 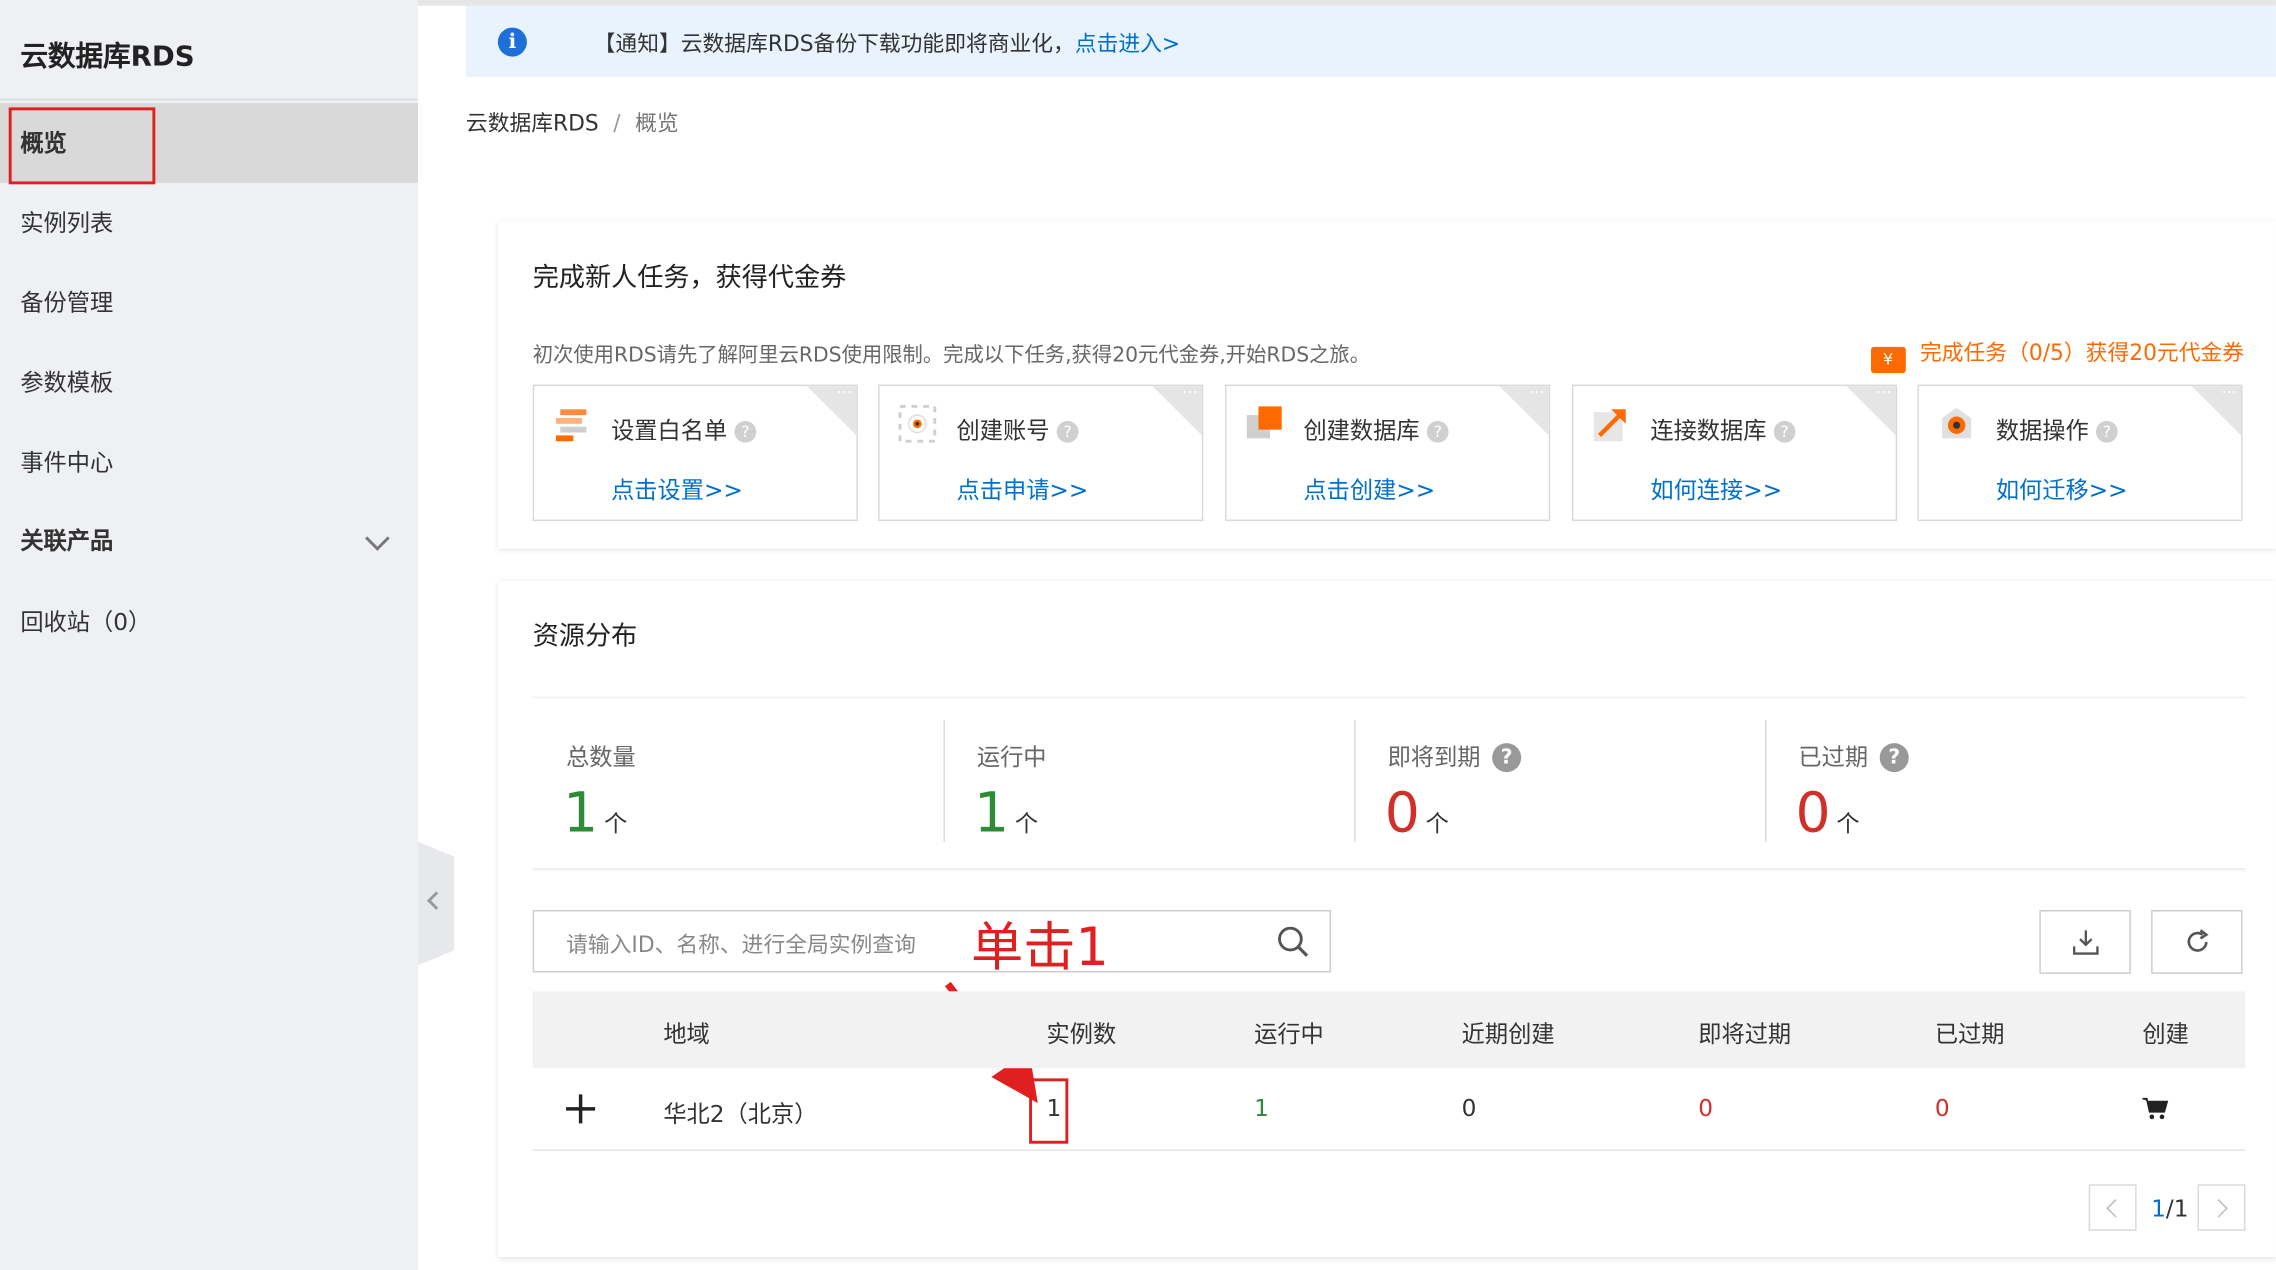 I want to click on sidebar-collapse-handle, so click(x=436, y=903).